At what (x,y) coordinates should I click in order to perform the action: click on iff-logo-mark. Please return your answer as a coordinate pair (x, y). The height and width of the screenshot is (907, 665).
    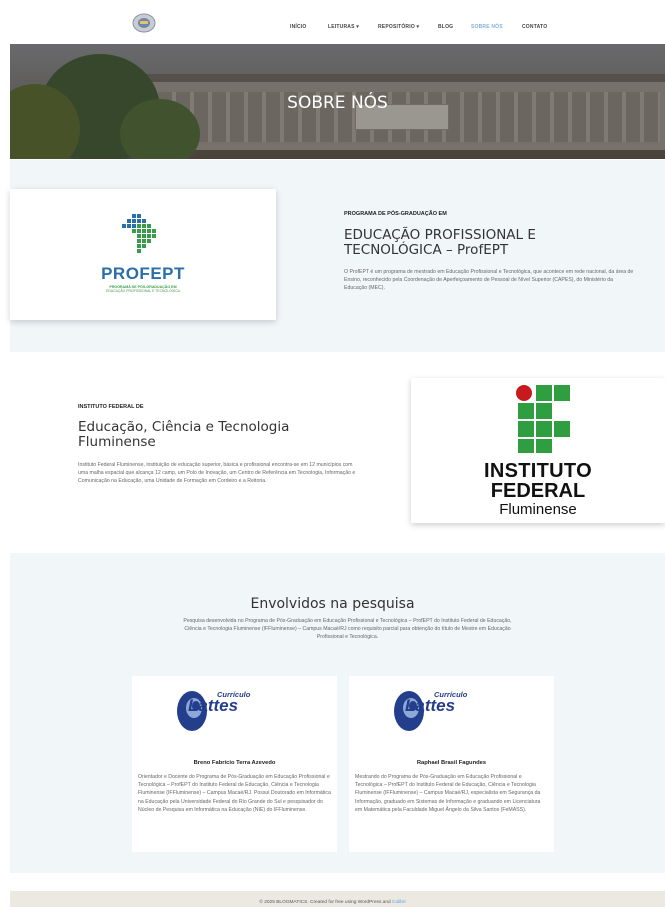
    Looking at the image, I should click on (543, 419).